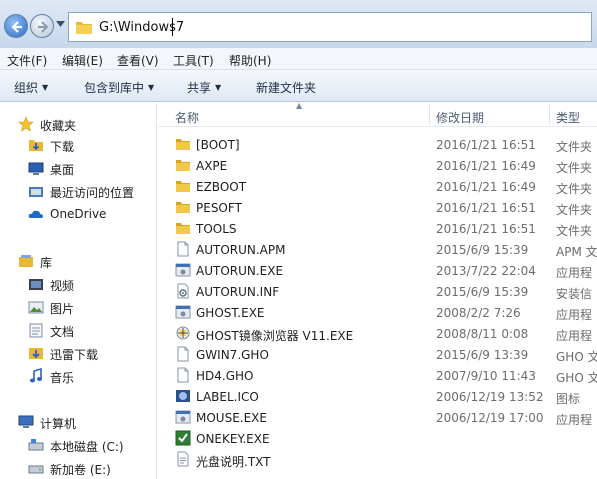  Describe the element at coordinates (218, 145) in the screenshot. I see `file-name: [BOOT]` at that location.